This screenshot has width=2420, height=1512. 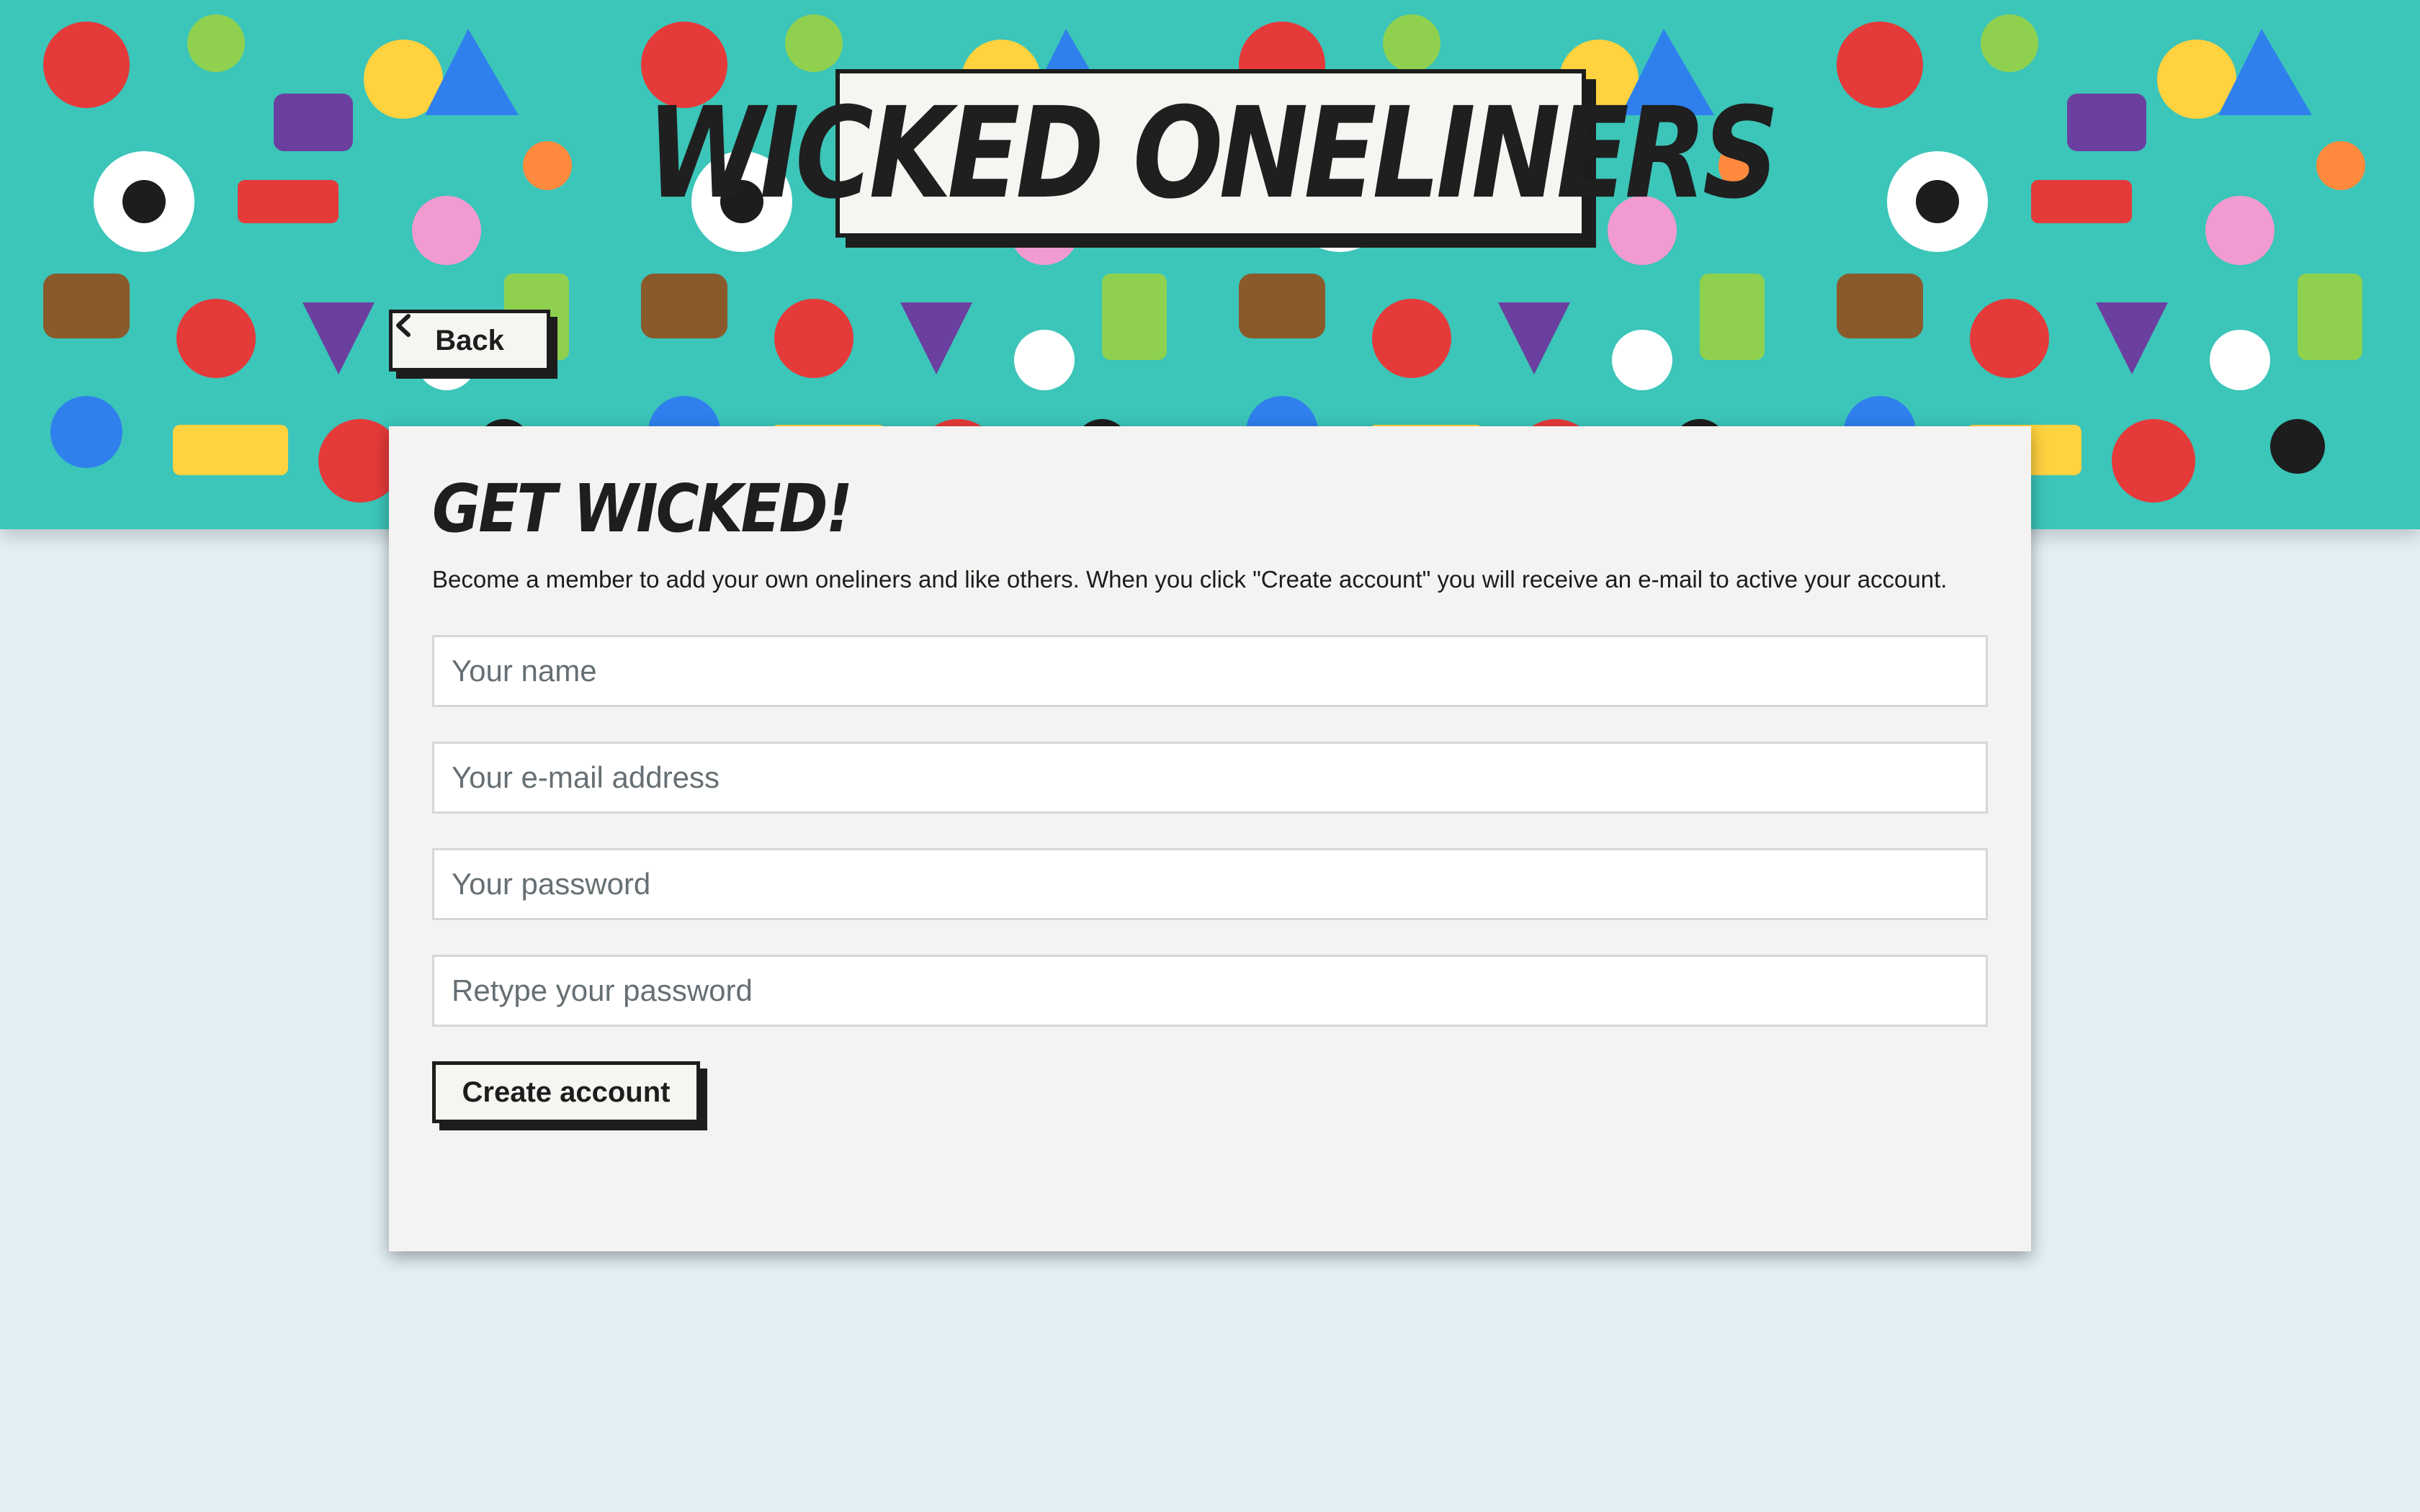 I want to click on back-button-label: Back, so click(x=469, y=340).